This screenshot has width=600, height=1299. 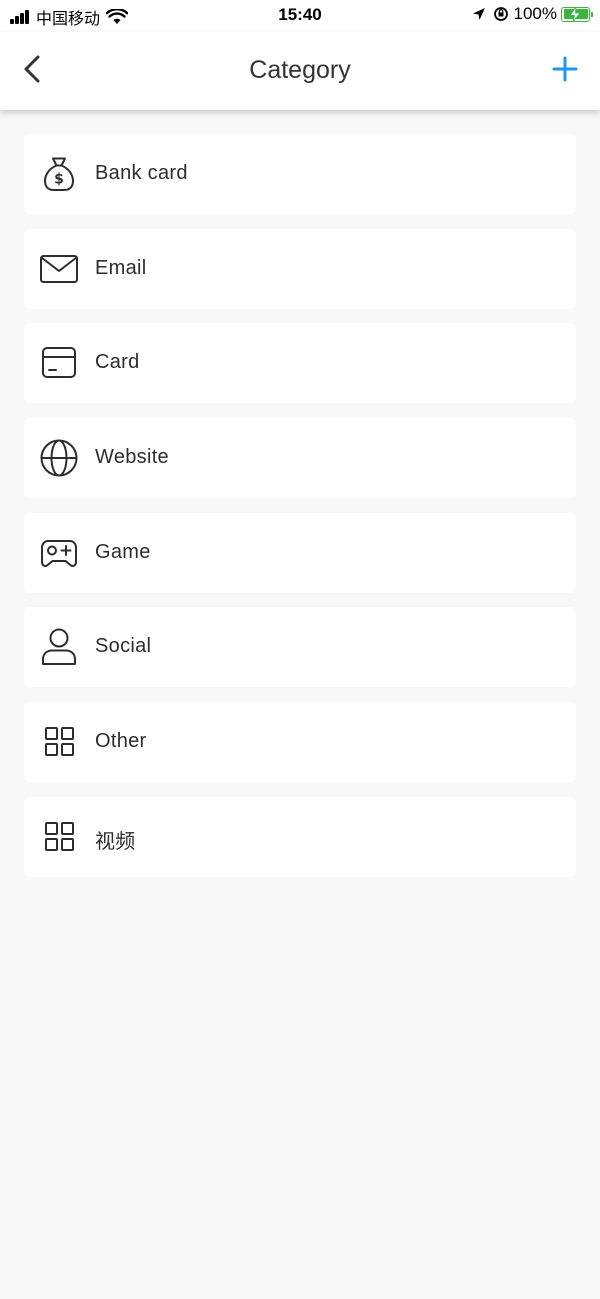 What do you see at coordinates (300, 552) in the screenshot?
I see `category-item-game: Game` at bounding box center [300, 552].